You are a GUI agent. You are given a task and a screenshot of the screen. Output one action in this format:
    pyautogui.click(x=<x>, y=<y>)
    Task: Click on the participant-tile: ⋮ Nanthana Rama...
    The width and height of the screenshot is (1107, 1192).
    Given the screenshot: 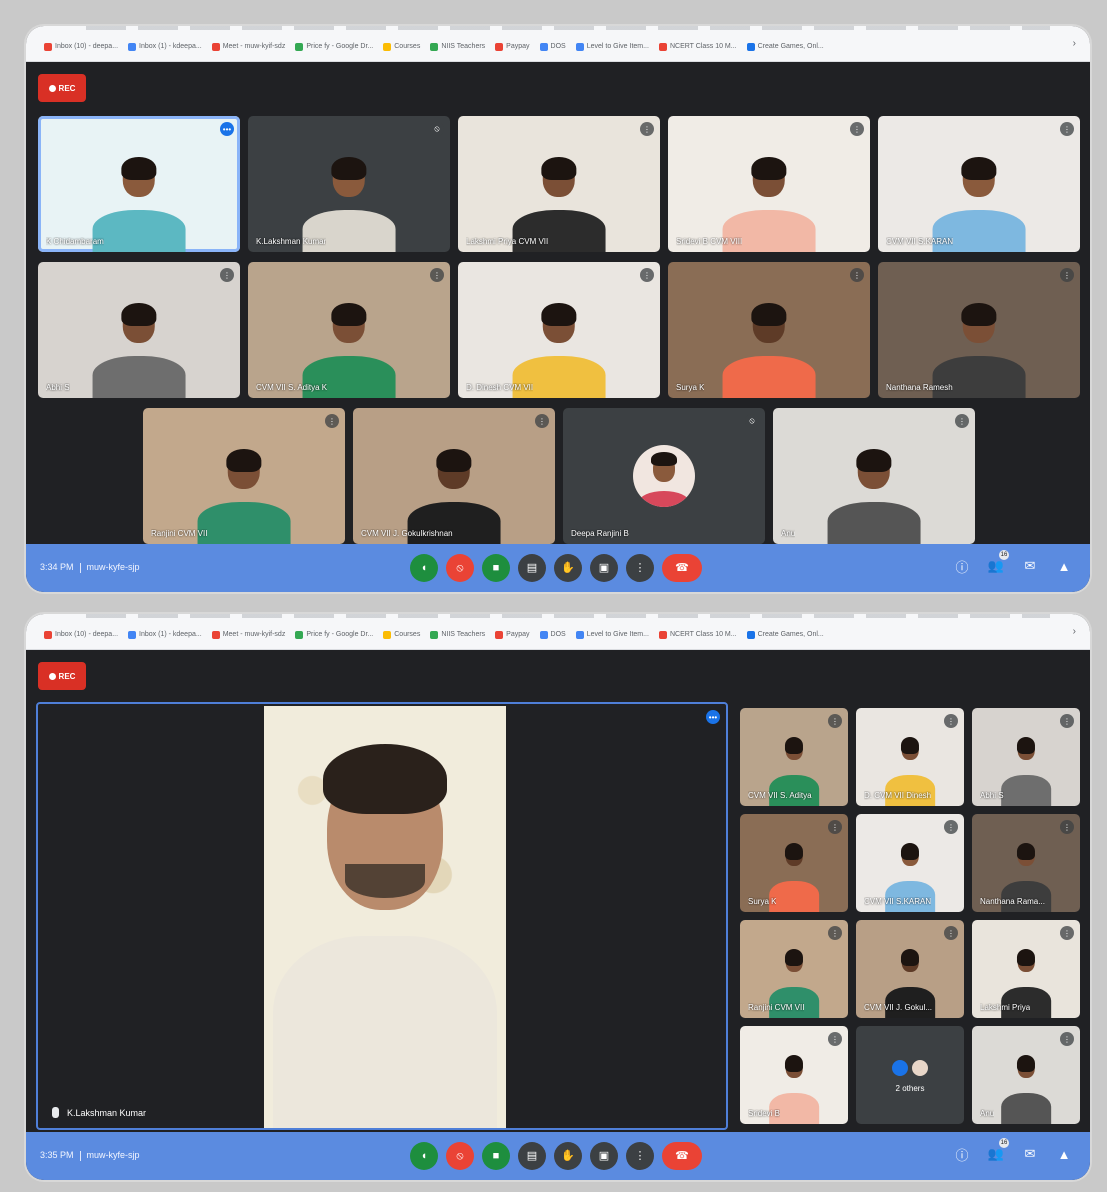 What is the action you would take?
    pyautogui.click(x=1026, y=863)
    